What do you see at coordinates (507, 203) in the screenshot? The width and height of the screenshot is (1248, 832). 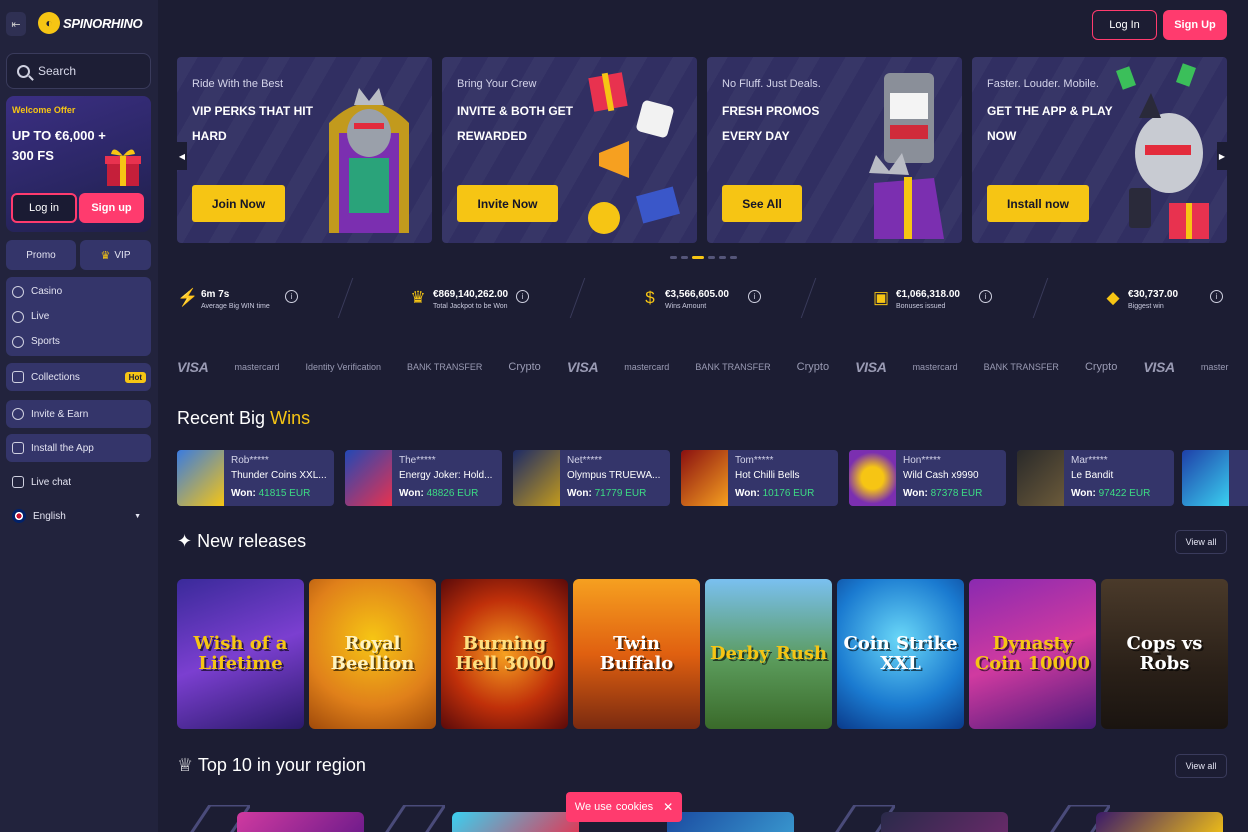 I see `invite-now-button: Invite Now` at bounding box center [507, 203].